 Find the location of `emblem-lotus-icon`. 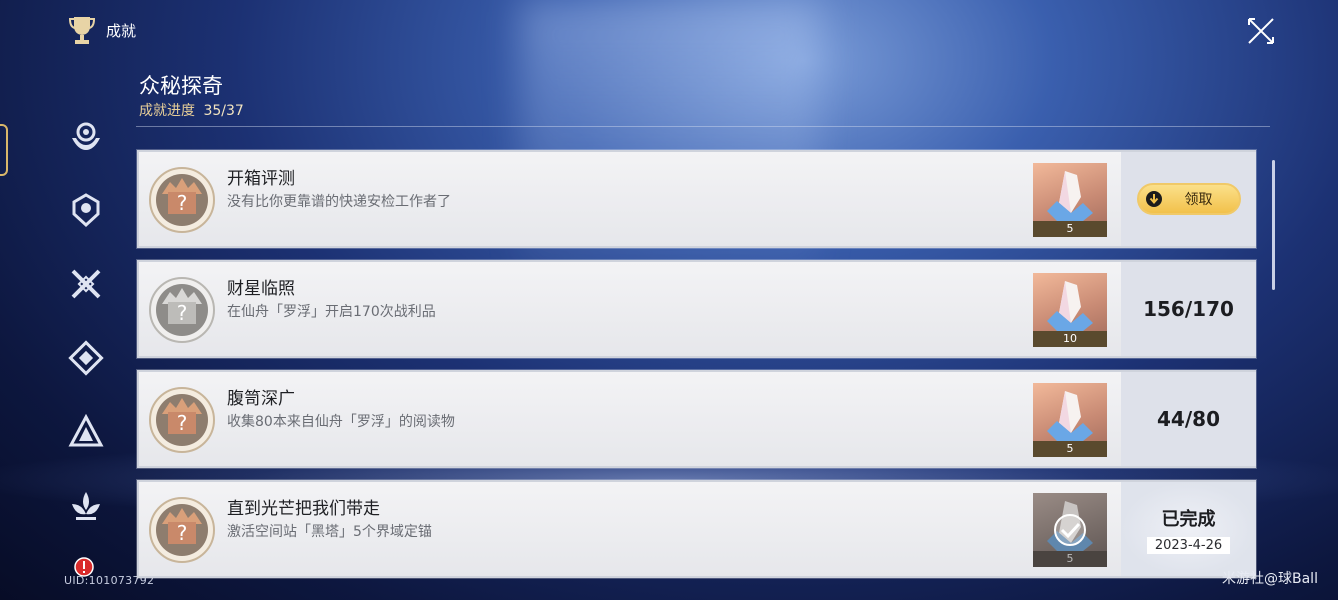

emblem-lotus-icon is located at coordinates (86, 506).